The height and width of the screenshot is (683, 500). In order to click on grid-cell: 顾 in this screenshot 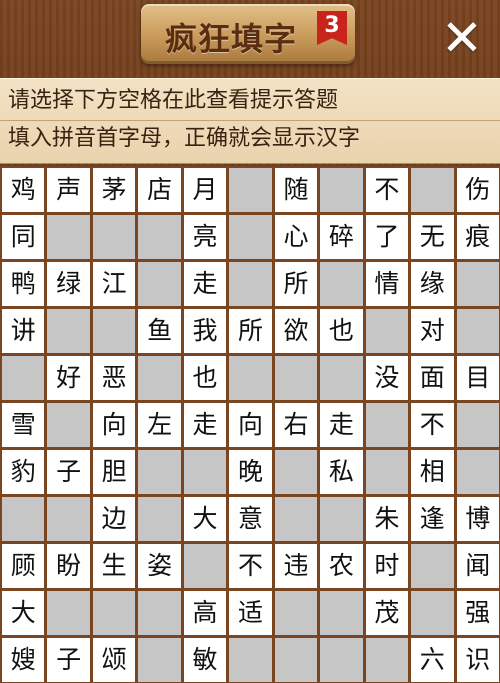, I will do `click(23, 566)`.